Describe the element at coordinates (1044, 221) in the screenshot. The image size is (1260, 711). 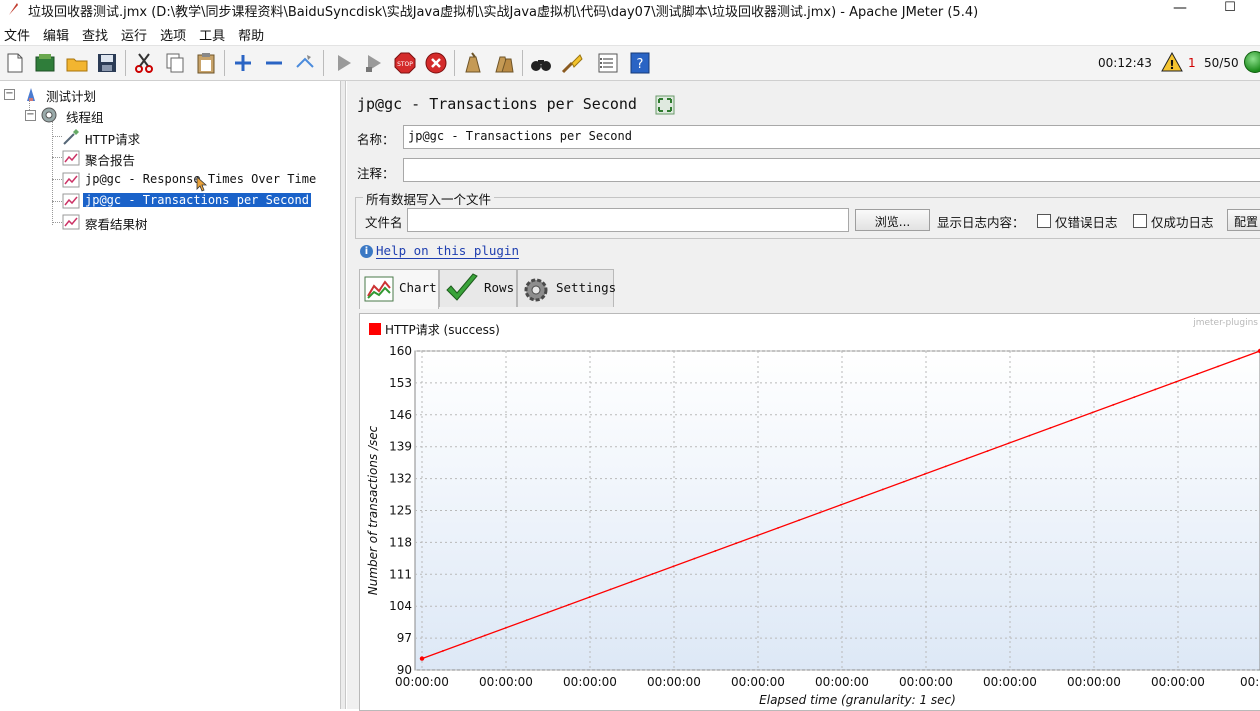
I see `errors-only-checkbox` at that location.